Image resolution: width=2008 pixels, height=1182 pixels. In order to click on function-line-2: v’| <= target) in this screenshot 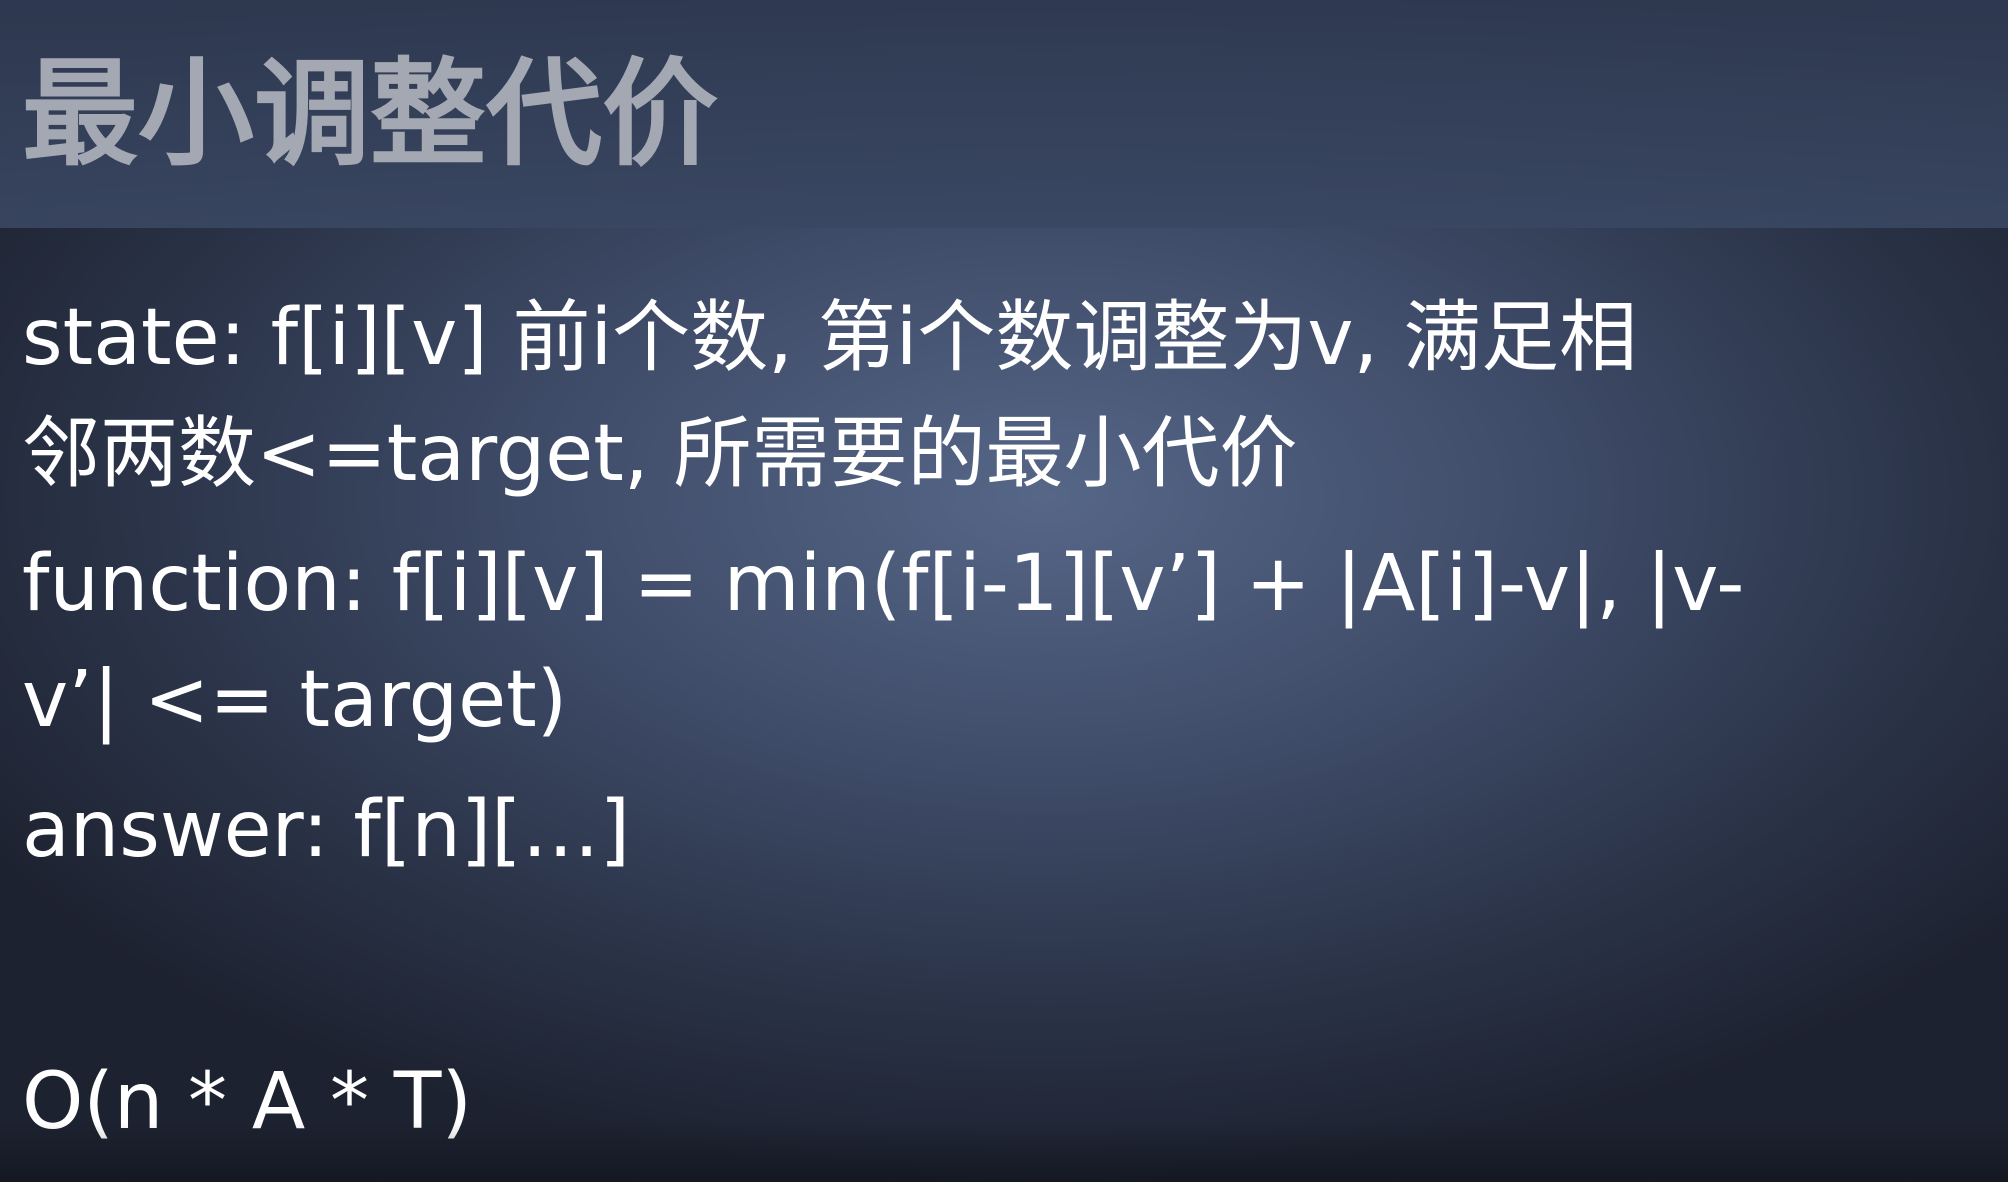, I will do `click(295, 700)`.